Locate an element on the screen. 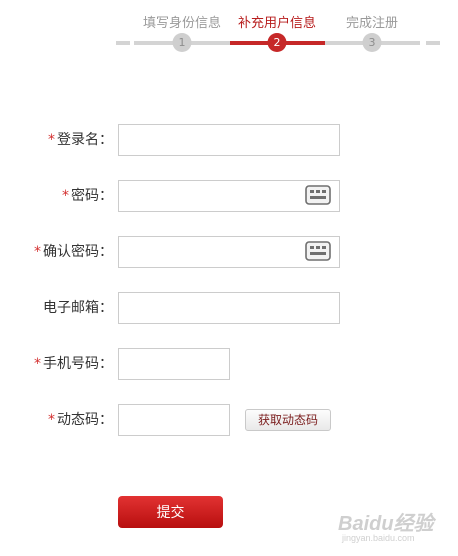 Image resolution: width=458 pixels, height=556 pixels. email-row: 电子邮箱： is located at coordinates (229, 308).